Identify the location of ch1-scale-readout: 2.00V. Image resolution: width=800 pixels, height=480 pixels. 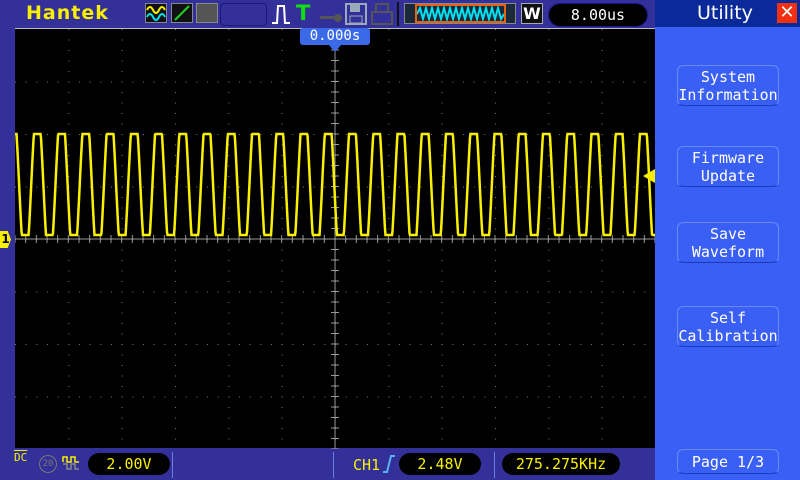
(129, 464).